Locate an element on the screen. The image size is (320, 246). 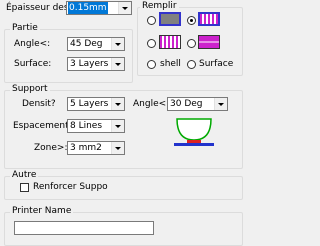
support-espacement-label: Espacement : is located at coordinates (44, 126).